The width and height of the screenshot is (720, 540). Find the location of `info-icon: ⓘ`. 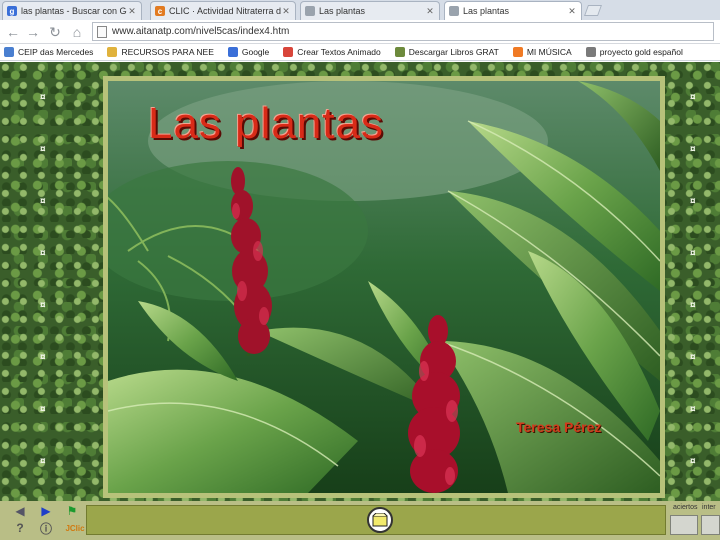

info-icon: ⓘ is located at coordinates (46, 528).